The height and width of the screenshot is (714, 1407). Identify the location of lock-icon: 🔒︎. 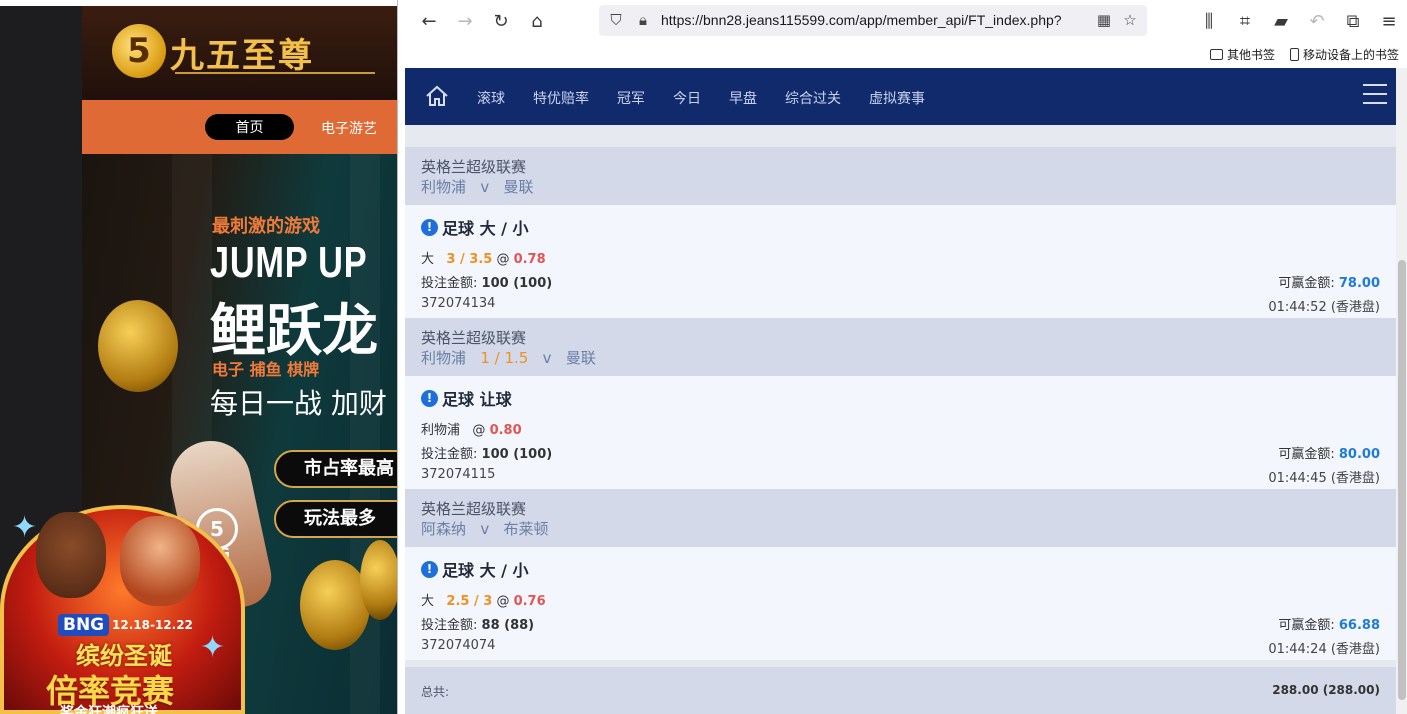
(643, 20).